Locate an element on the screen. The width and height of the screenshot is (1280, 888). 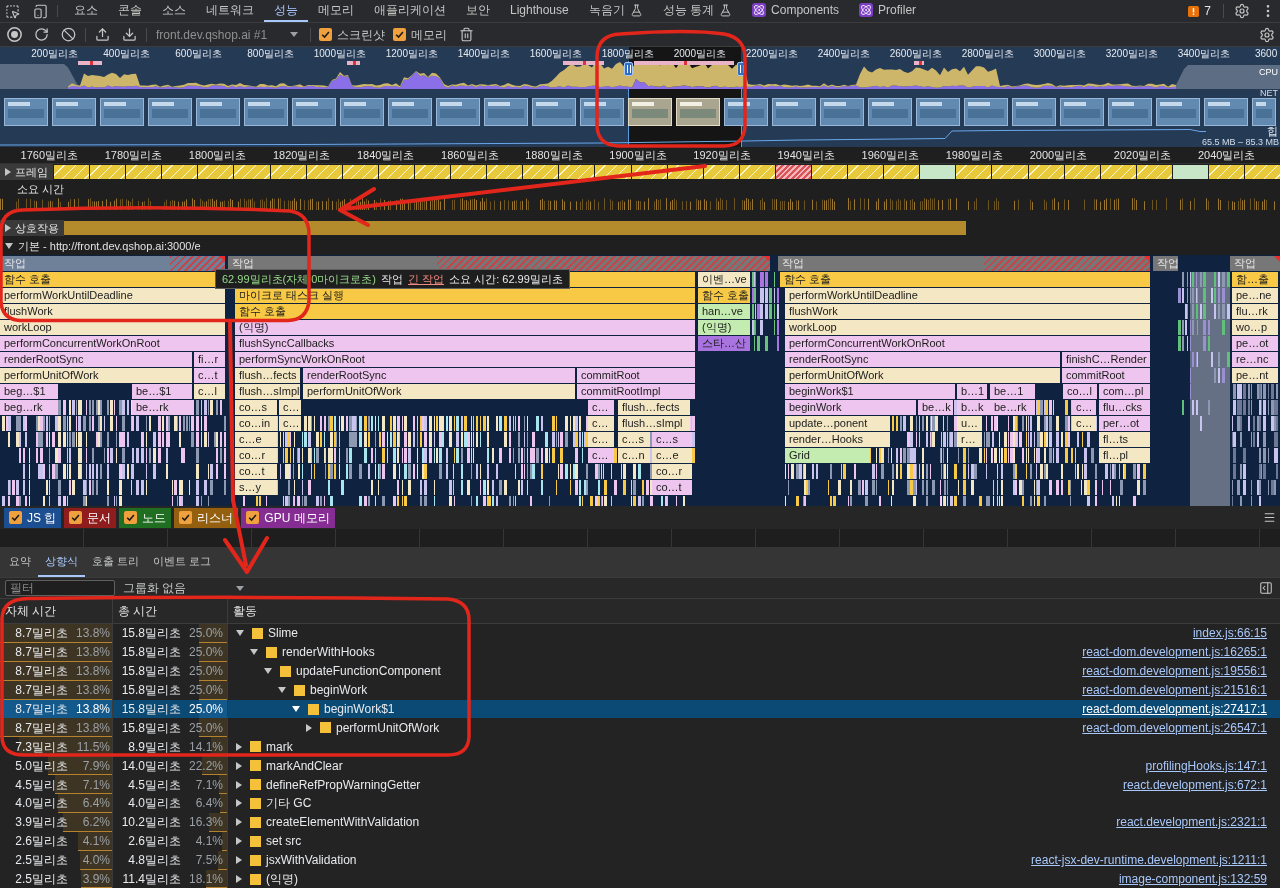
time-label: 2020밀리초 is located at coordinates (1142, 155).